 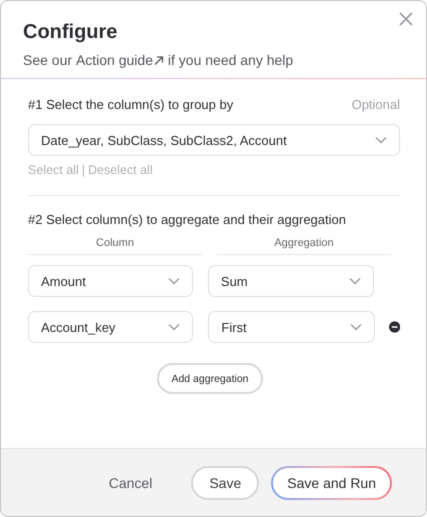 I want to click on group-by-select: Date_year, SubClass, SubClass2, Account, so click(x=214, y=140).